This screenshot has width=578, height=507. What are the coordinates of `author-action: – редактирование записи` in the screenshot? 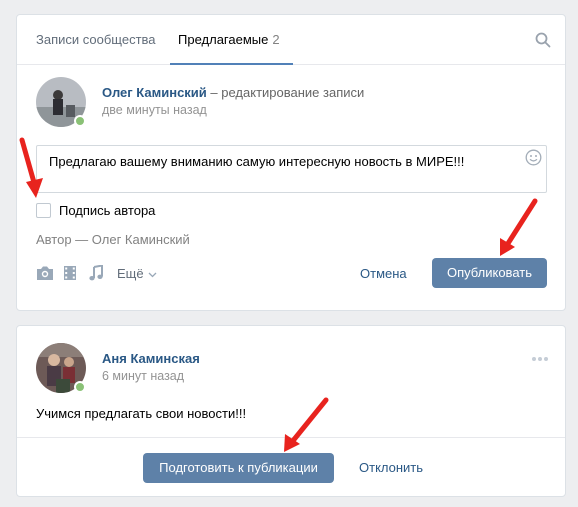 It's located at (285, 92).